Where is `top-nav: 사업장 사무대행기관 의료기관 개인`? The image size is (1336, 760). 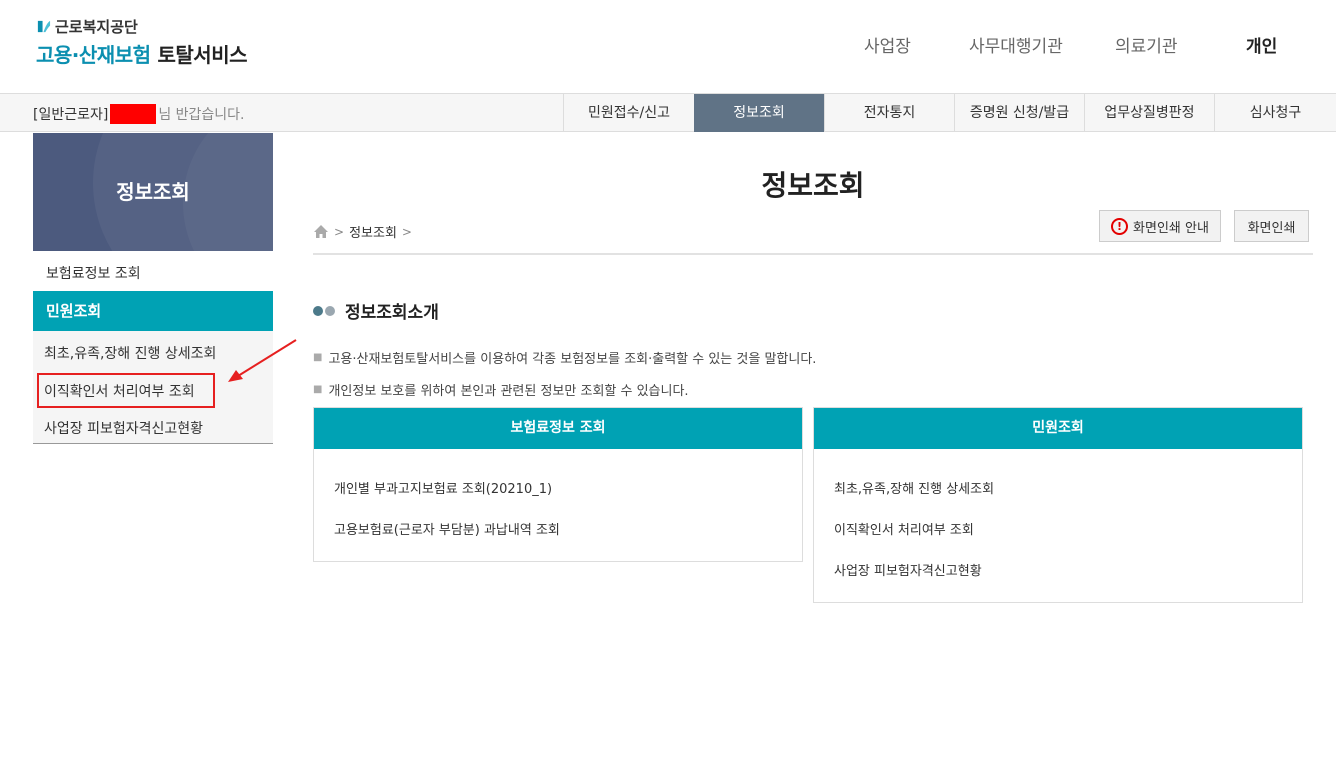
top-nav: 사업장 사무대행기관 의료기관 개인 is located at coordinates (668, 44).